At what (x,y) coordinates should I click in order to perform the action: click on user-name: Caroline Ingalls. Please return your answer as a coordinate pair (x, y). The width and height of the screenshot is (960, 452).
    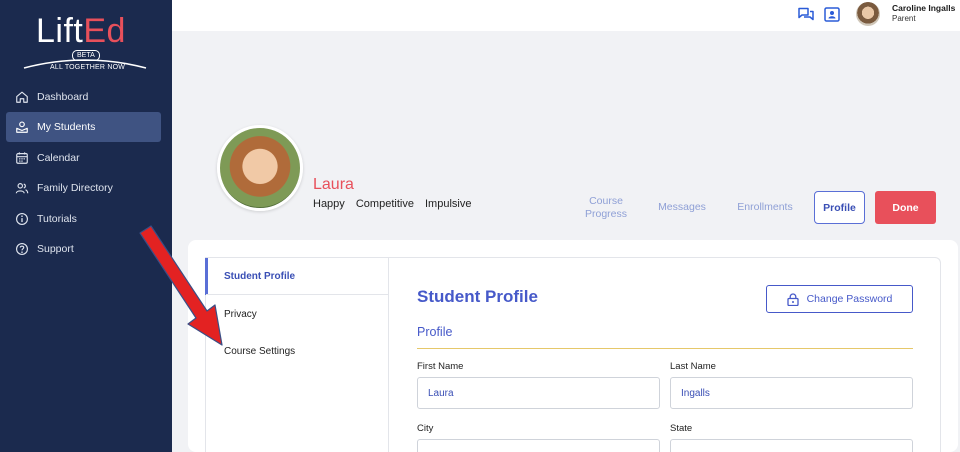
    Looking at the image, I should click on (924, 8).